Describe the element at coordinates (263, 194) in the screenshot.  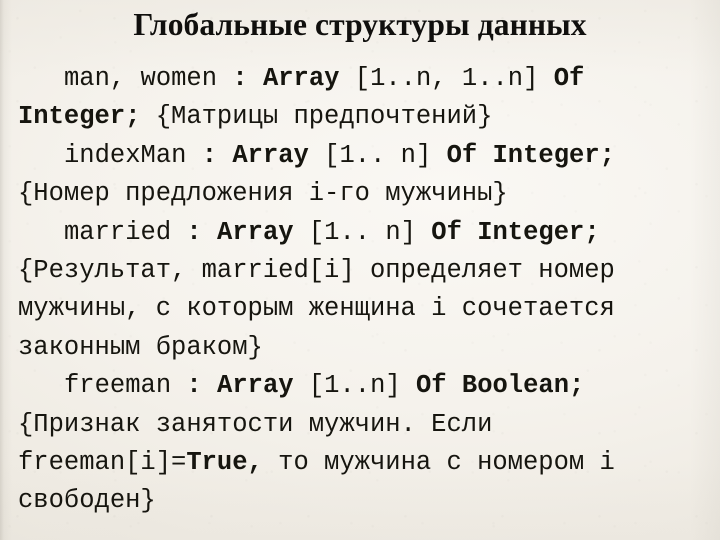
I see `declaration-comment: {Номер предложения i-го мужчины}` at that location.